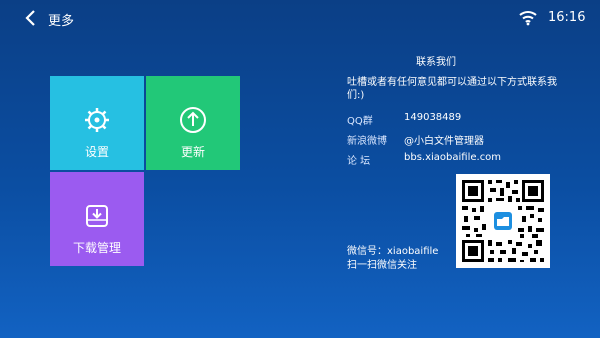  What do you see at coordinates (31, 18) in the screenshot?
I see `back-chevron-icon` at bounding box center [31, 18].